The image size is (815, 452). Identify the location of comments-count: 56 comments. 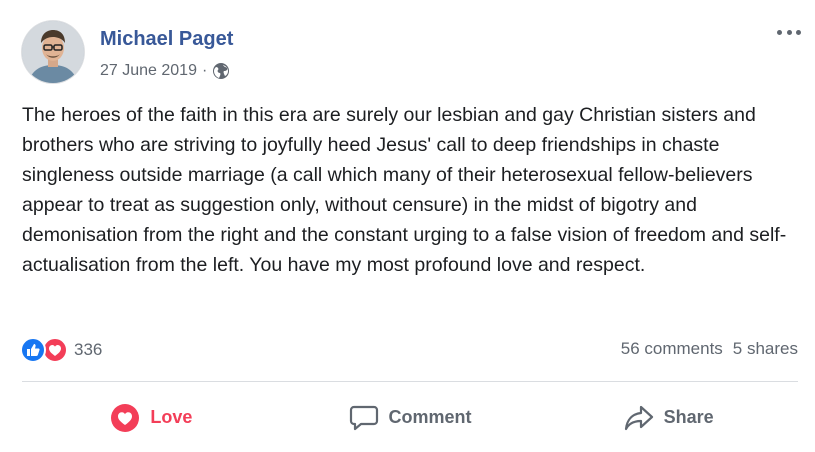
(672, 349).